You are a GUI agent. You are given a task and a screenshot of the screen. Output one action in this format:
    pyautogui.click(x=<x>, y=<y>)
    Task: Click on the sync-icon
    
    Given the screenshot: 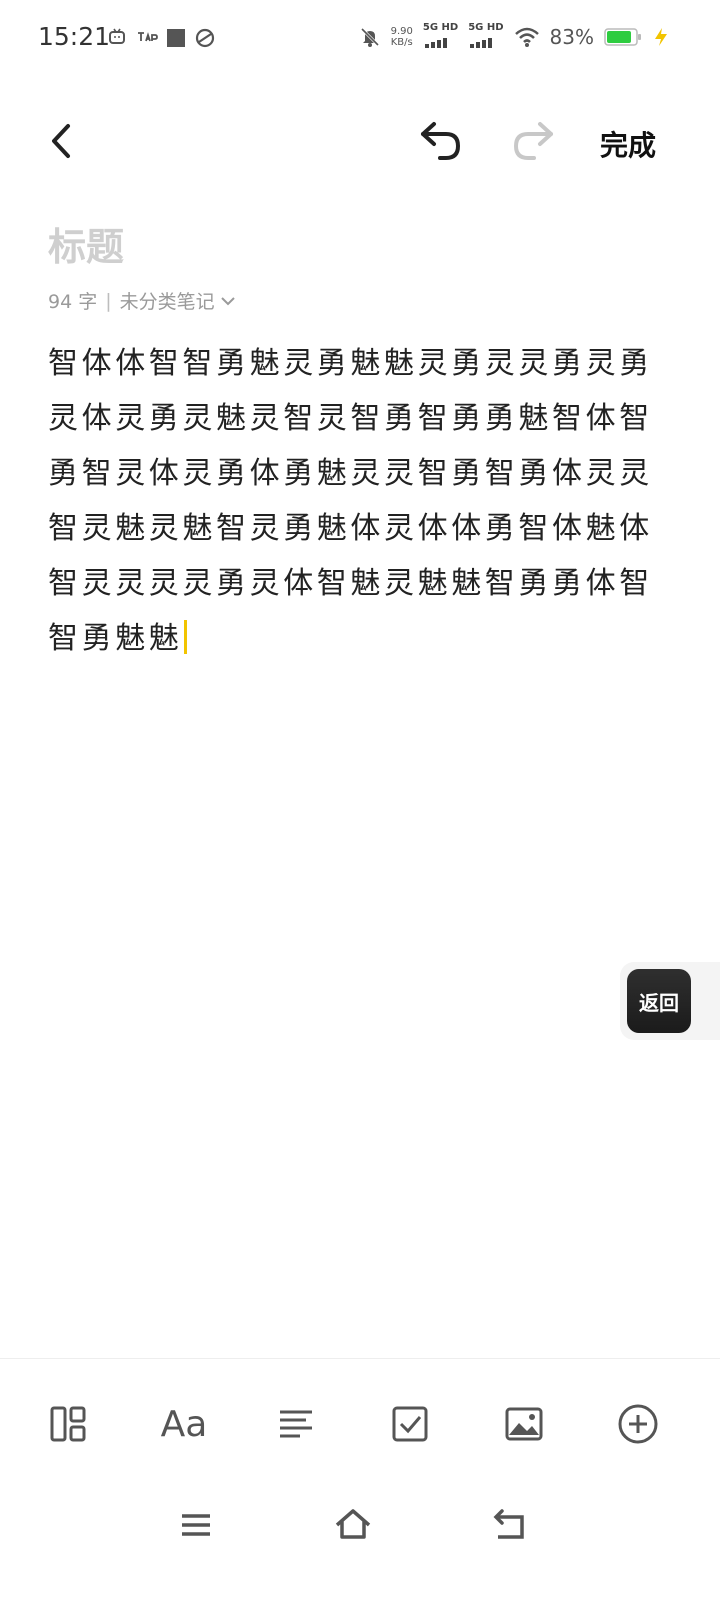 What is the action you would take?
    pyautogui.click(x=205, y=38)
    